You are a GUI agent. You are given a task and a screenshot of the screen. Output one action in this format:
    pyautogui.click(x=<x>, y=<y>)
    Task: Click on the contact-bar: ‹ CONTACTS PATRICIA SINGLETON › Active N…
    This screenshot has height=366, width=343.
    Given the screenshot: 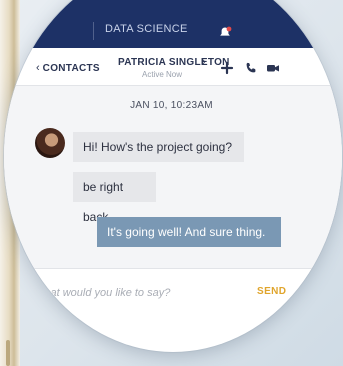 What is the action you would take?
    pyautogui.click(x=173, y=67)
    